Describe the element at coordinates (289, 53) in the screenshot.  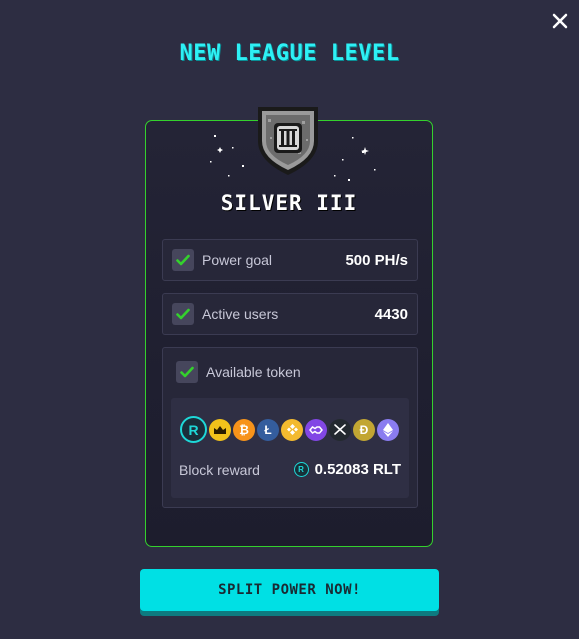
I see `modal-title: NEW LEAGUE LEVEL` at that location.